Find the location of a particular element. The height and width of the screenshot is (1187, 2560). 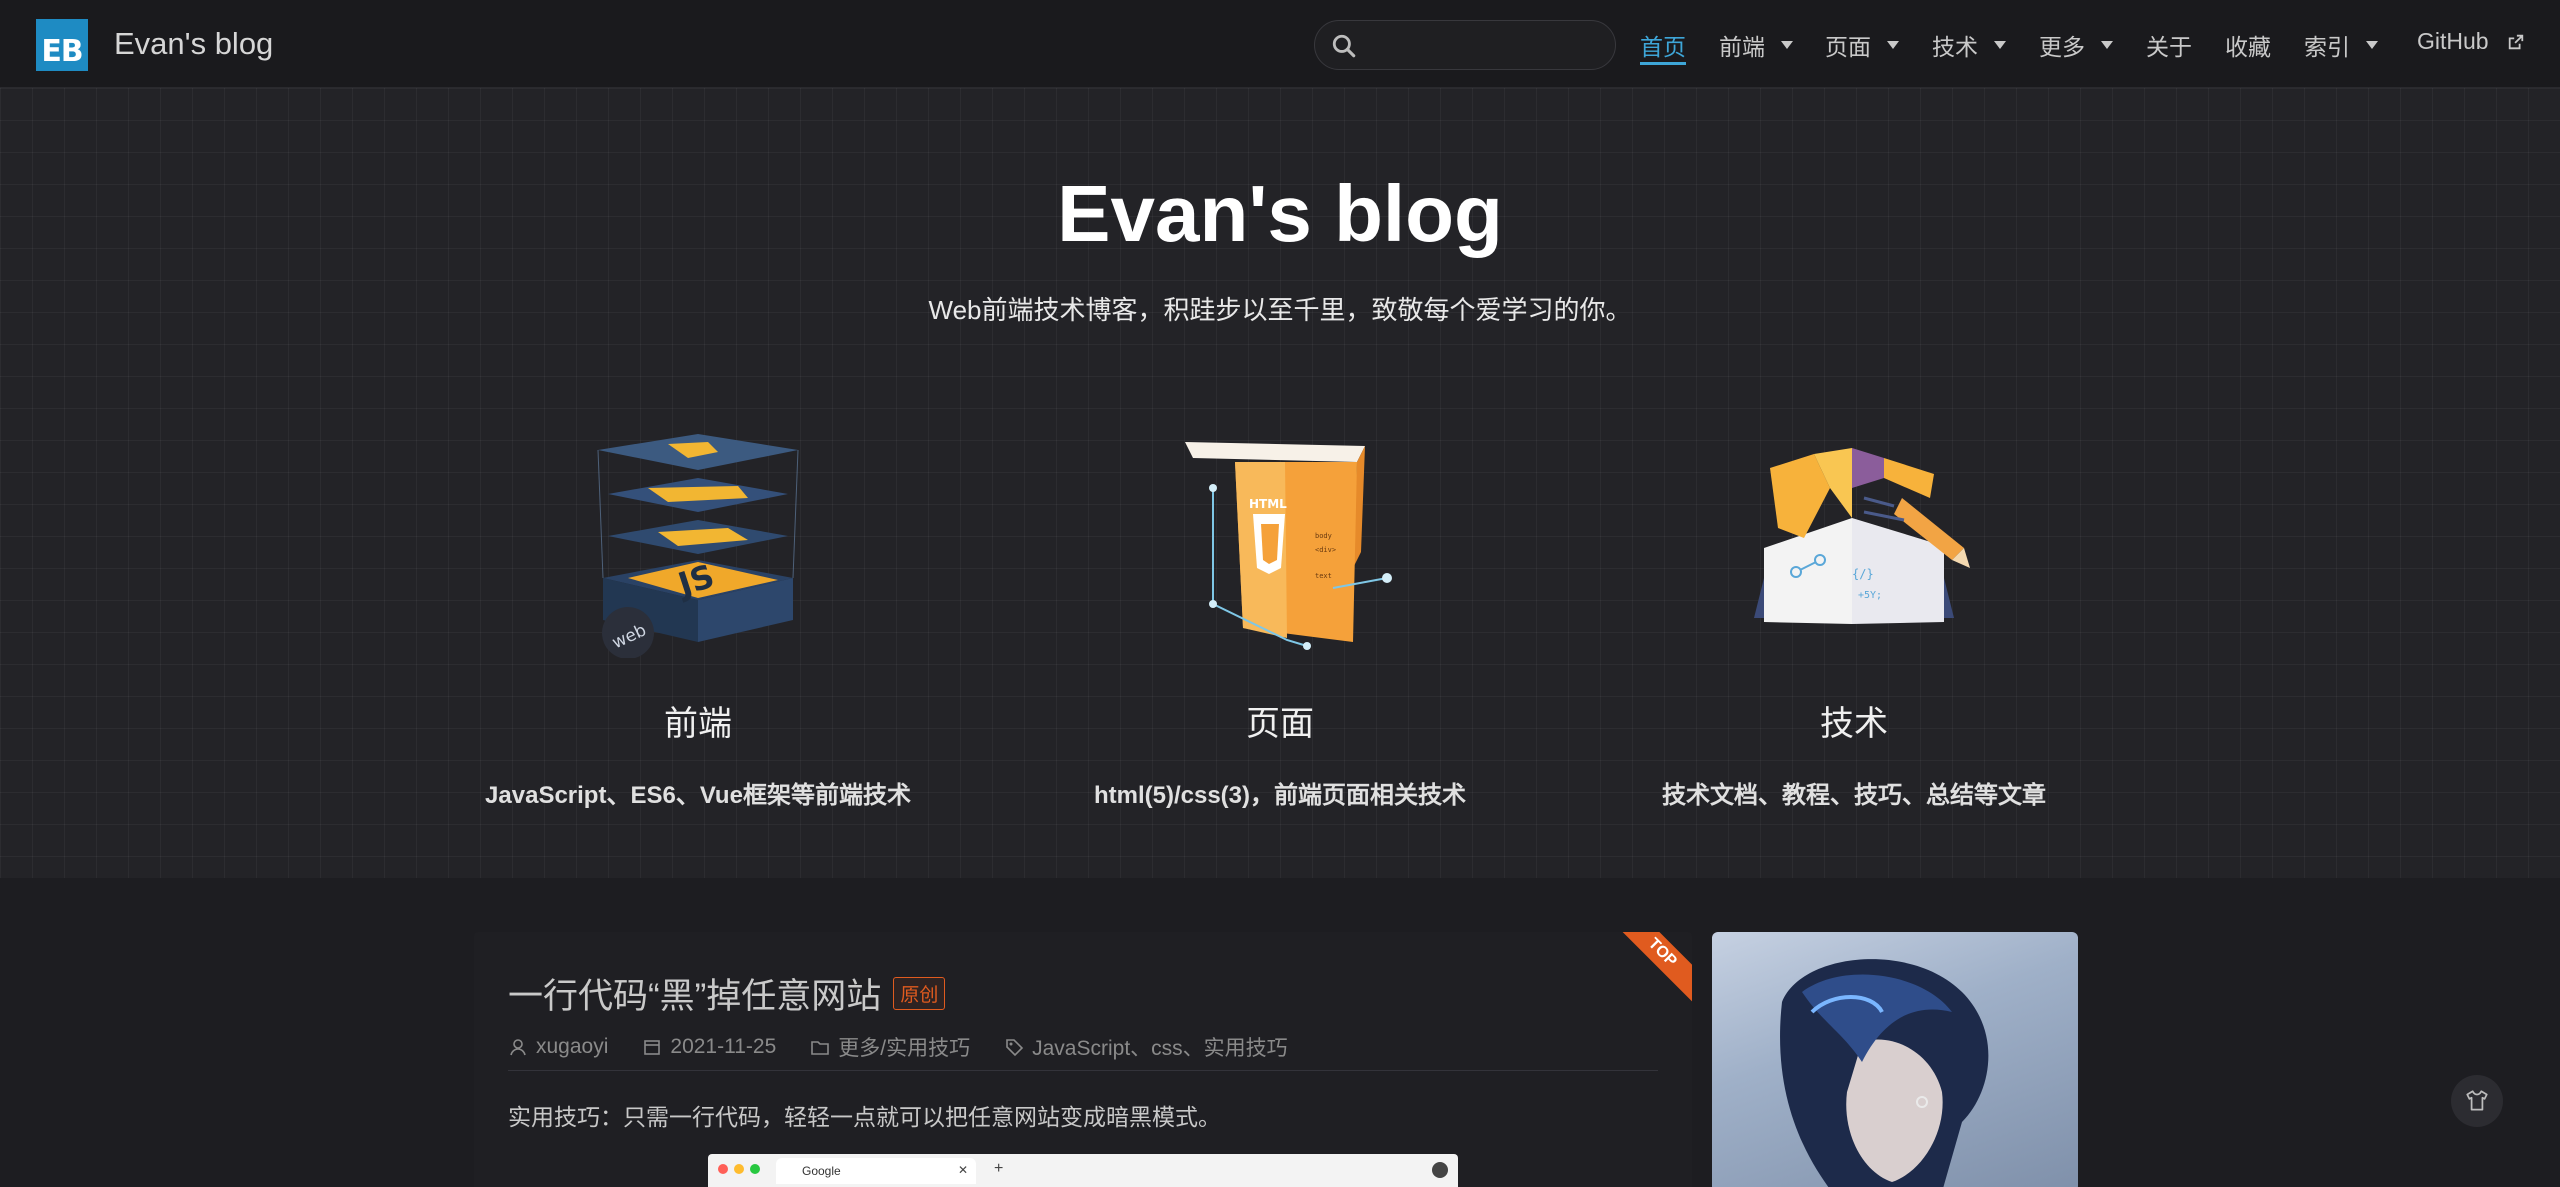

post-author: xugaoyi is located at coordinates (558, 1047).